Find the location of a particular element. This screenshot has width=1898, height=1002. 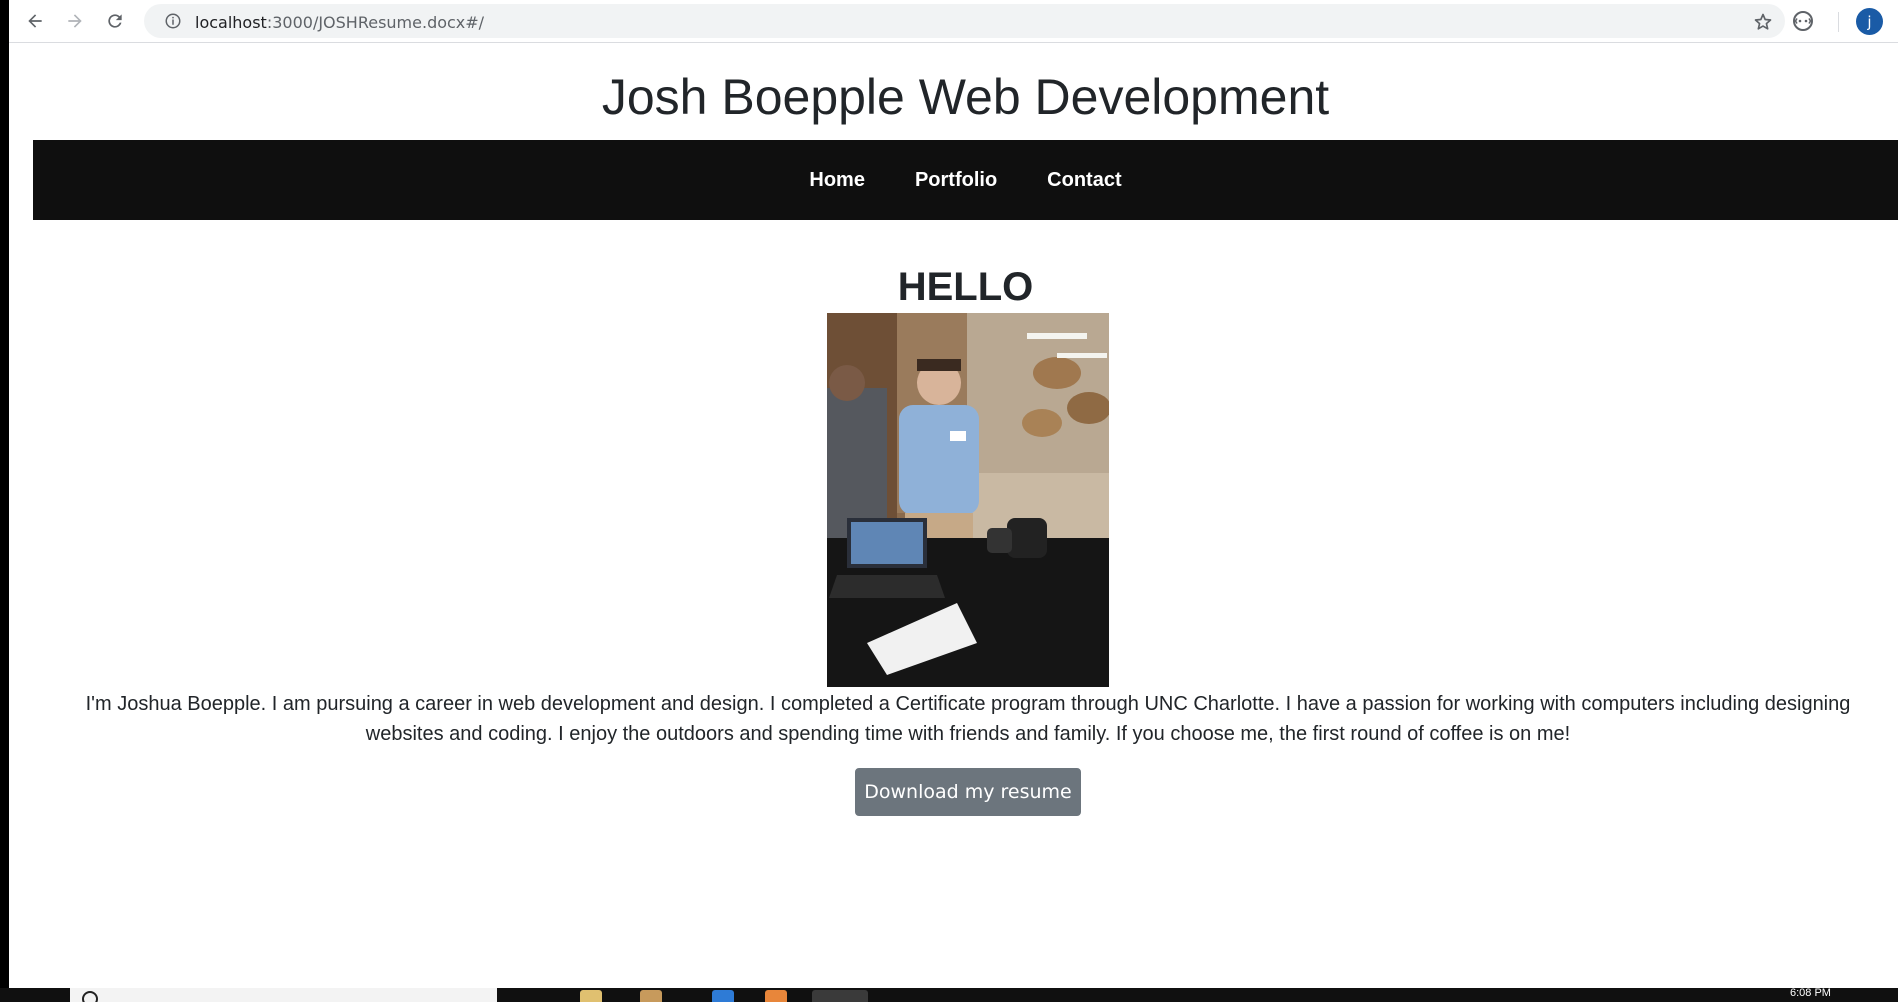

url-text: localhost:3000/JOSHResume.docx#/ is located at coordinates (339, 22).